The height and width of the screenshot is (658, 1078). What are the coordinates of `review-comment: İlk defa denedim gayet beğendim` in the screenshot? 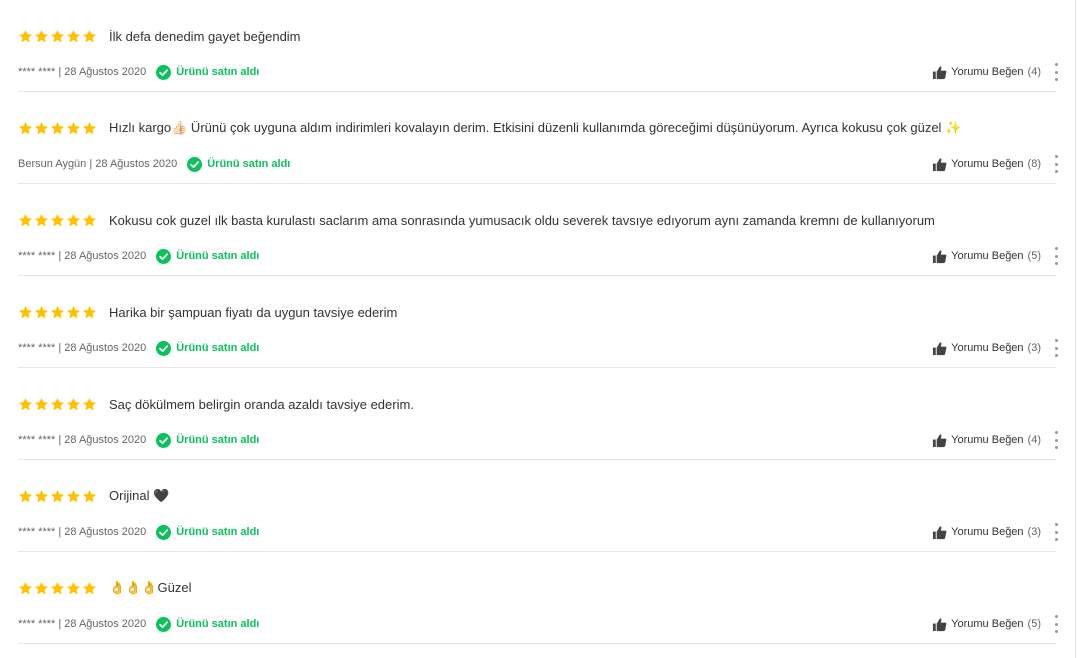 It's located at (205, 36).